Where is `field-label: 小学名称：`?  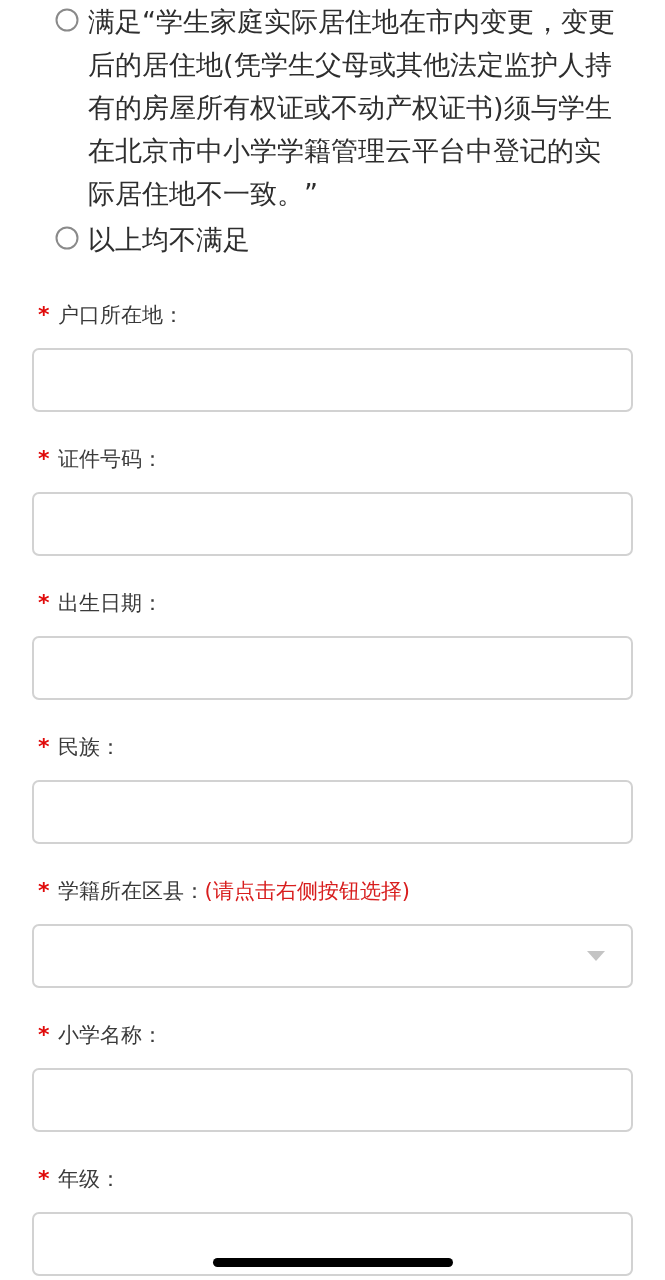
field-label: 小学名称： is located at coordinates (110, 1035).